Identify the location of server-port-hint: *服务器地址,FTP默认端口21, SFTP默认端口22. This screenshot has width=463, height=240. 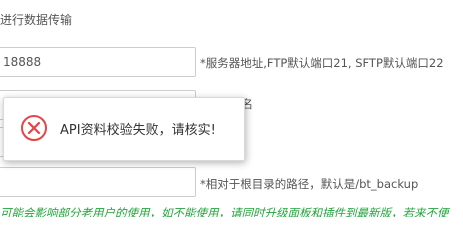
(322, 63).